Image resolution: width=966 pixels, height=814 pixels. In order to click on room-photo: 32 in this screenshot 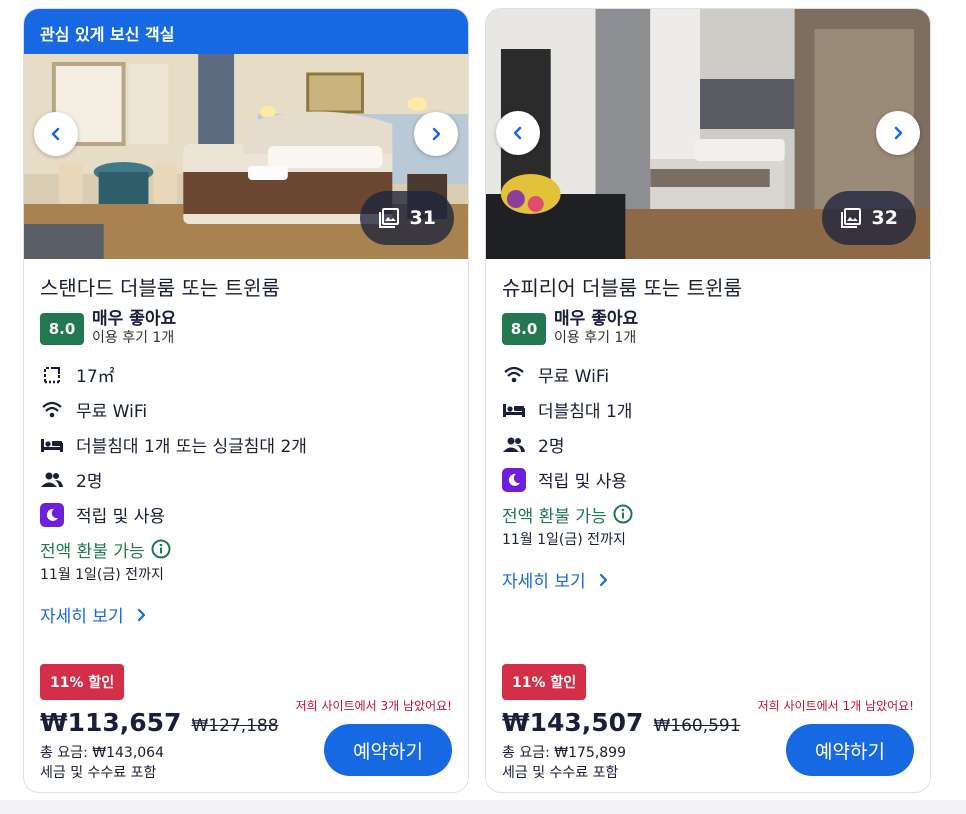, I will do `click(708, 134)`.